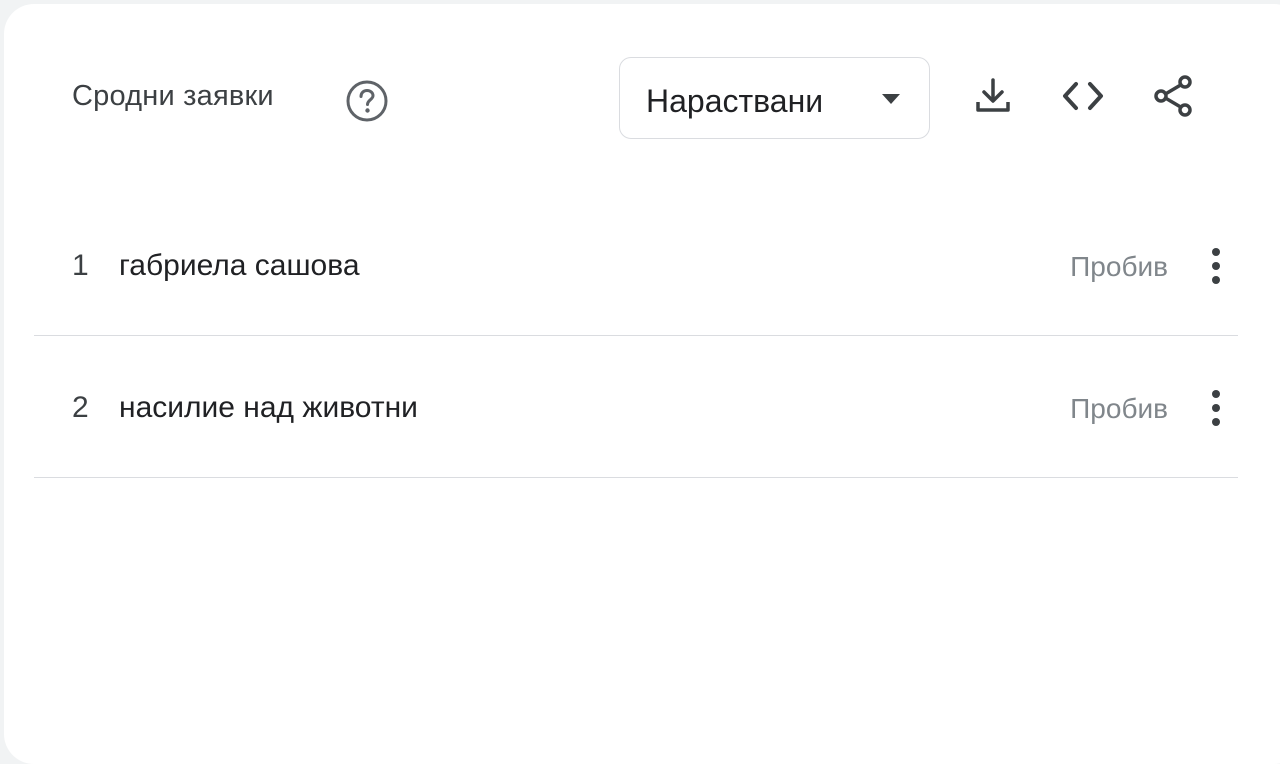 The width and height of the screenshot is (1280, 764). Describe the element at coordinates (993, 96) in the screenshot. I see `download-icon` at that location.